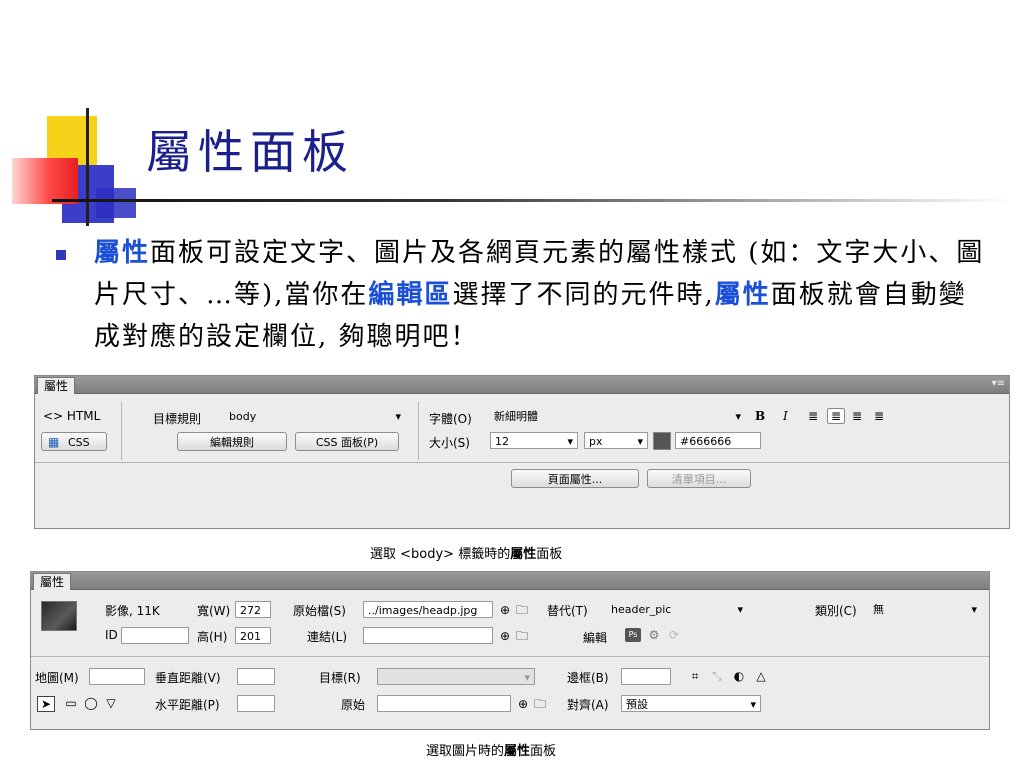  What do you see at coordinates (739, 676) in the screenshot?
I see `brightness-contrast-icon: ◐` at bounding box center [739, 676].